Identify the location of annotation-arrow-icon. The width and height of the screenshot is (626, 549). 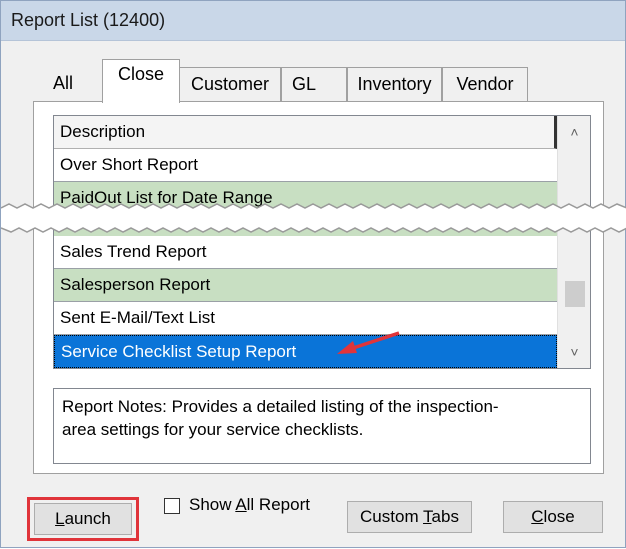
(368, 342).